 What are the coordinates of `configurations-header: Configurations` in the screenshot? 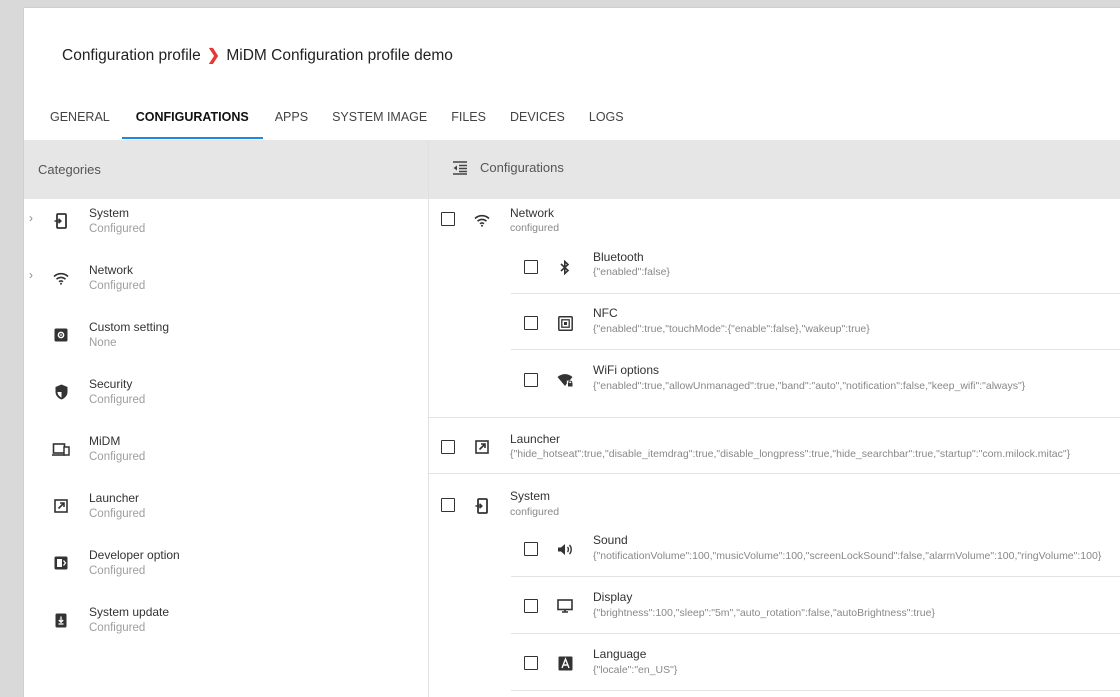 It's located at (508, 167).